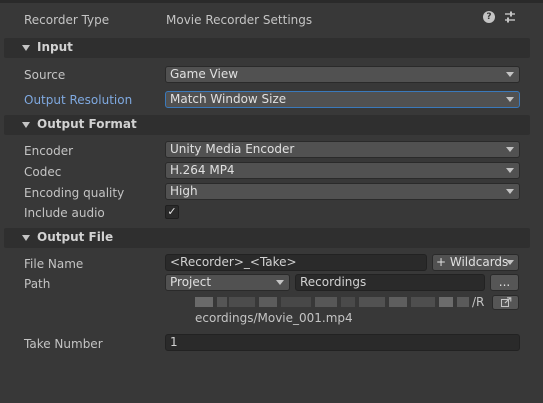 This screenshot has height=403, width=543. What do you see at coordinates (271, 1) in the screenshot?
I see `window-top-edge` at bounding box center [271, 1].